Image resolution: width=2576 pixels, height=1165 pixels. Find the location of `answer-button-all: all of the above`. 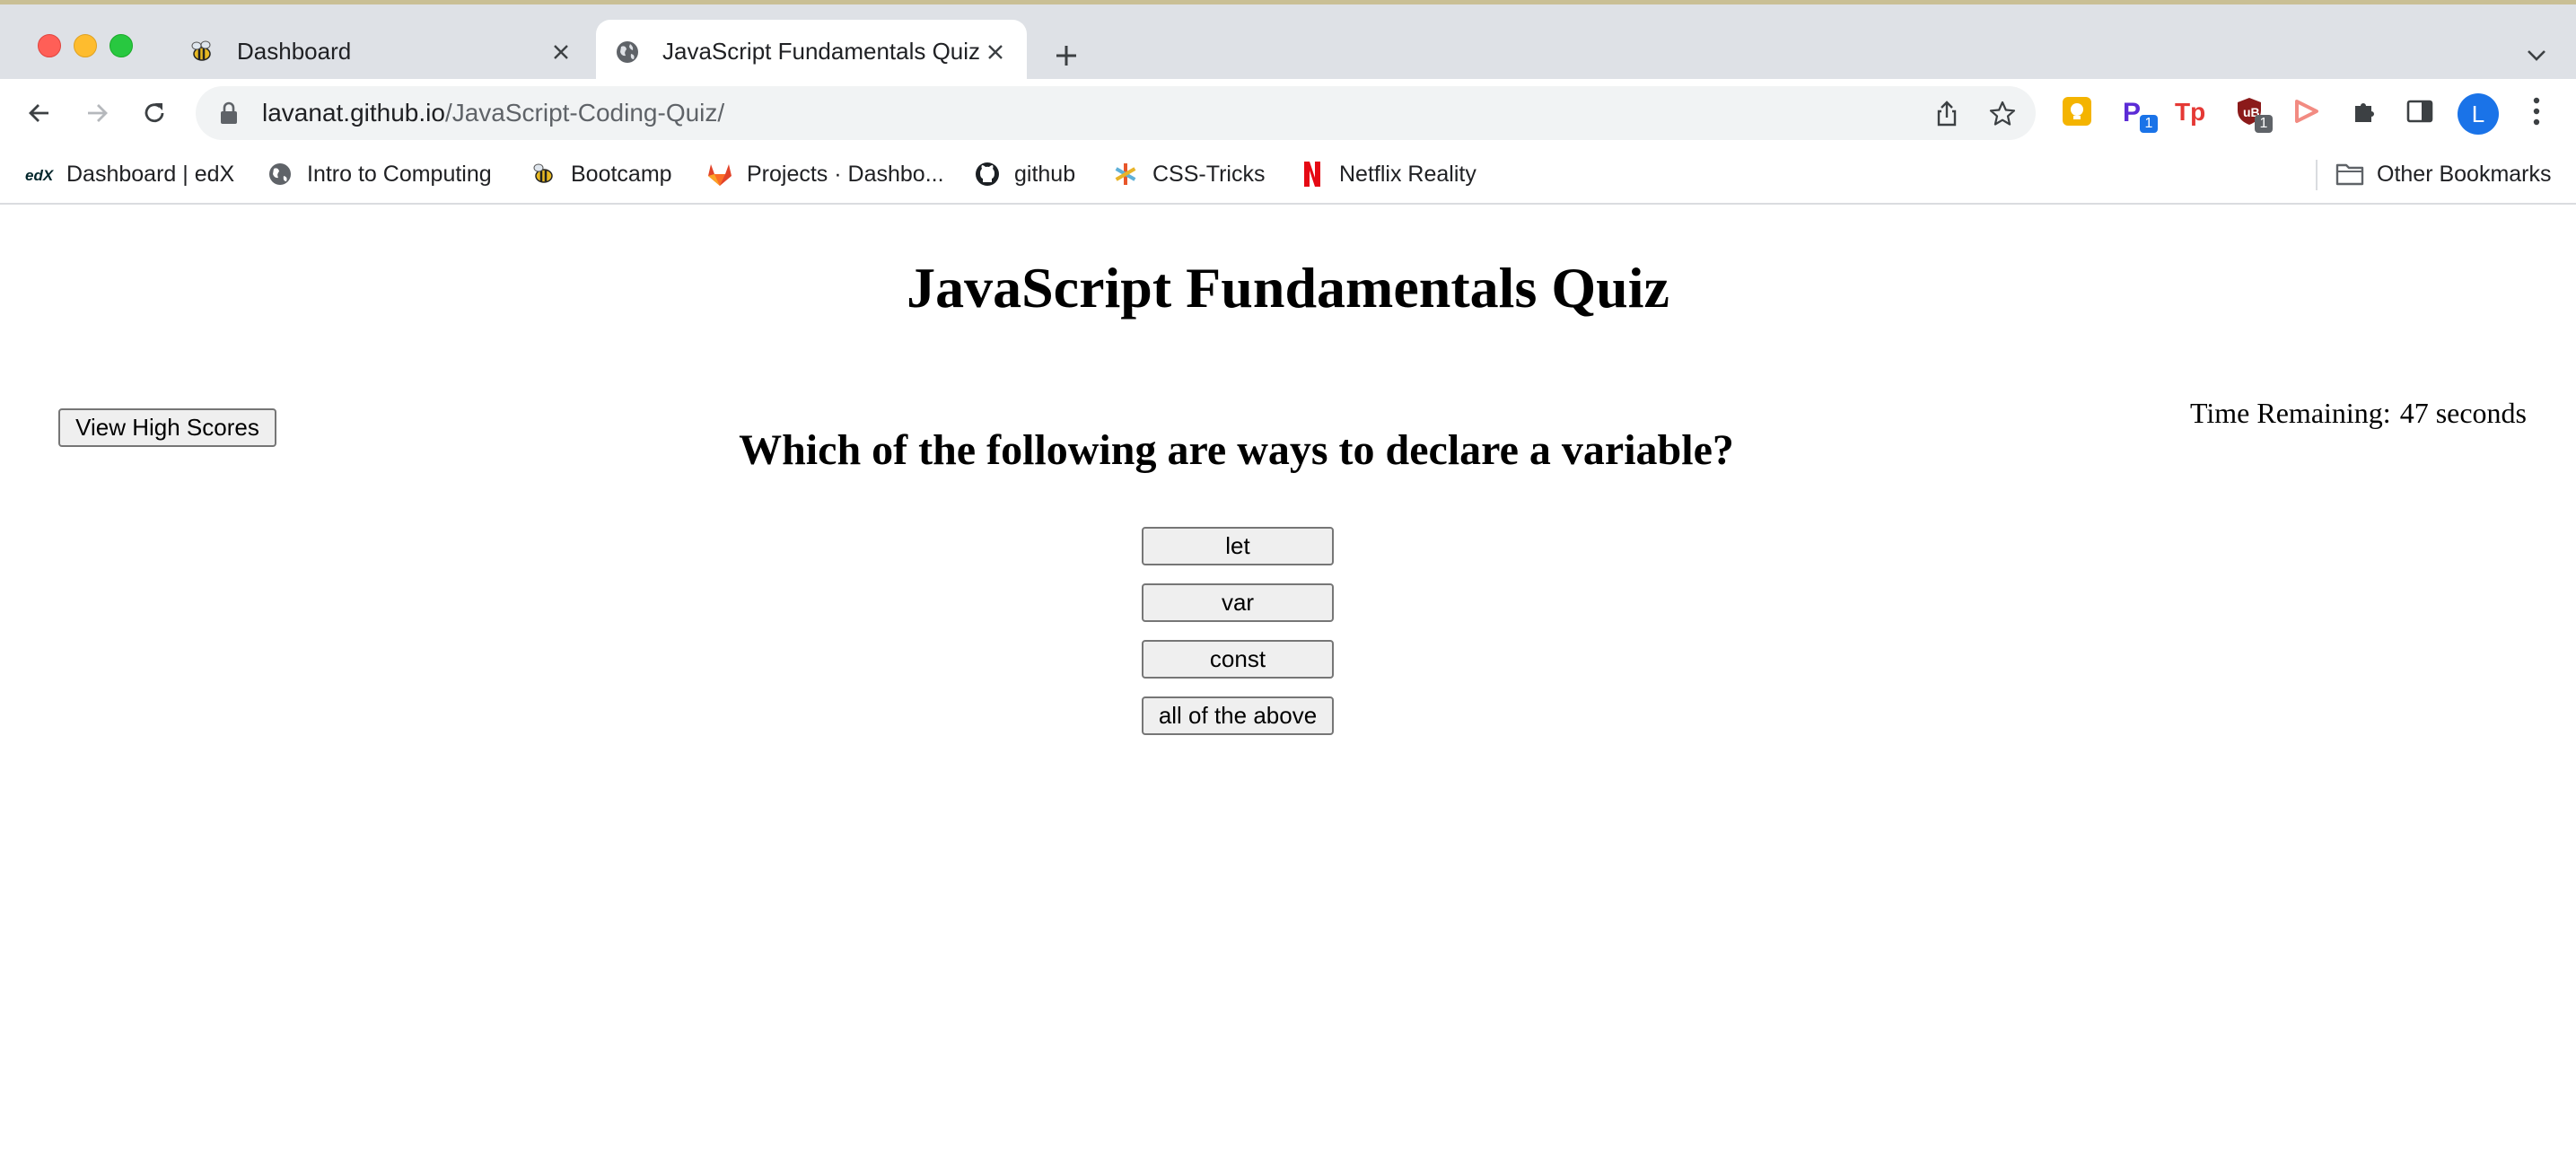

answer-button-all: all of the above is located at coordinates (1238, 715).